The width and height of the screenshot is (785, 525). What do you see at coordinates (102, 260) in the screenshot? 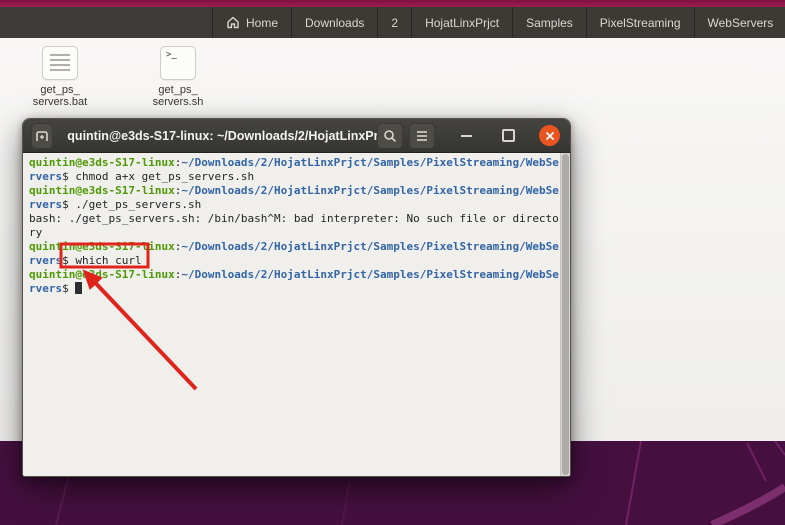
I see `terminal-text-segment: $ which curl` at bounding box center [102, 260].